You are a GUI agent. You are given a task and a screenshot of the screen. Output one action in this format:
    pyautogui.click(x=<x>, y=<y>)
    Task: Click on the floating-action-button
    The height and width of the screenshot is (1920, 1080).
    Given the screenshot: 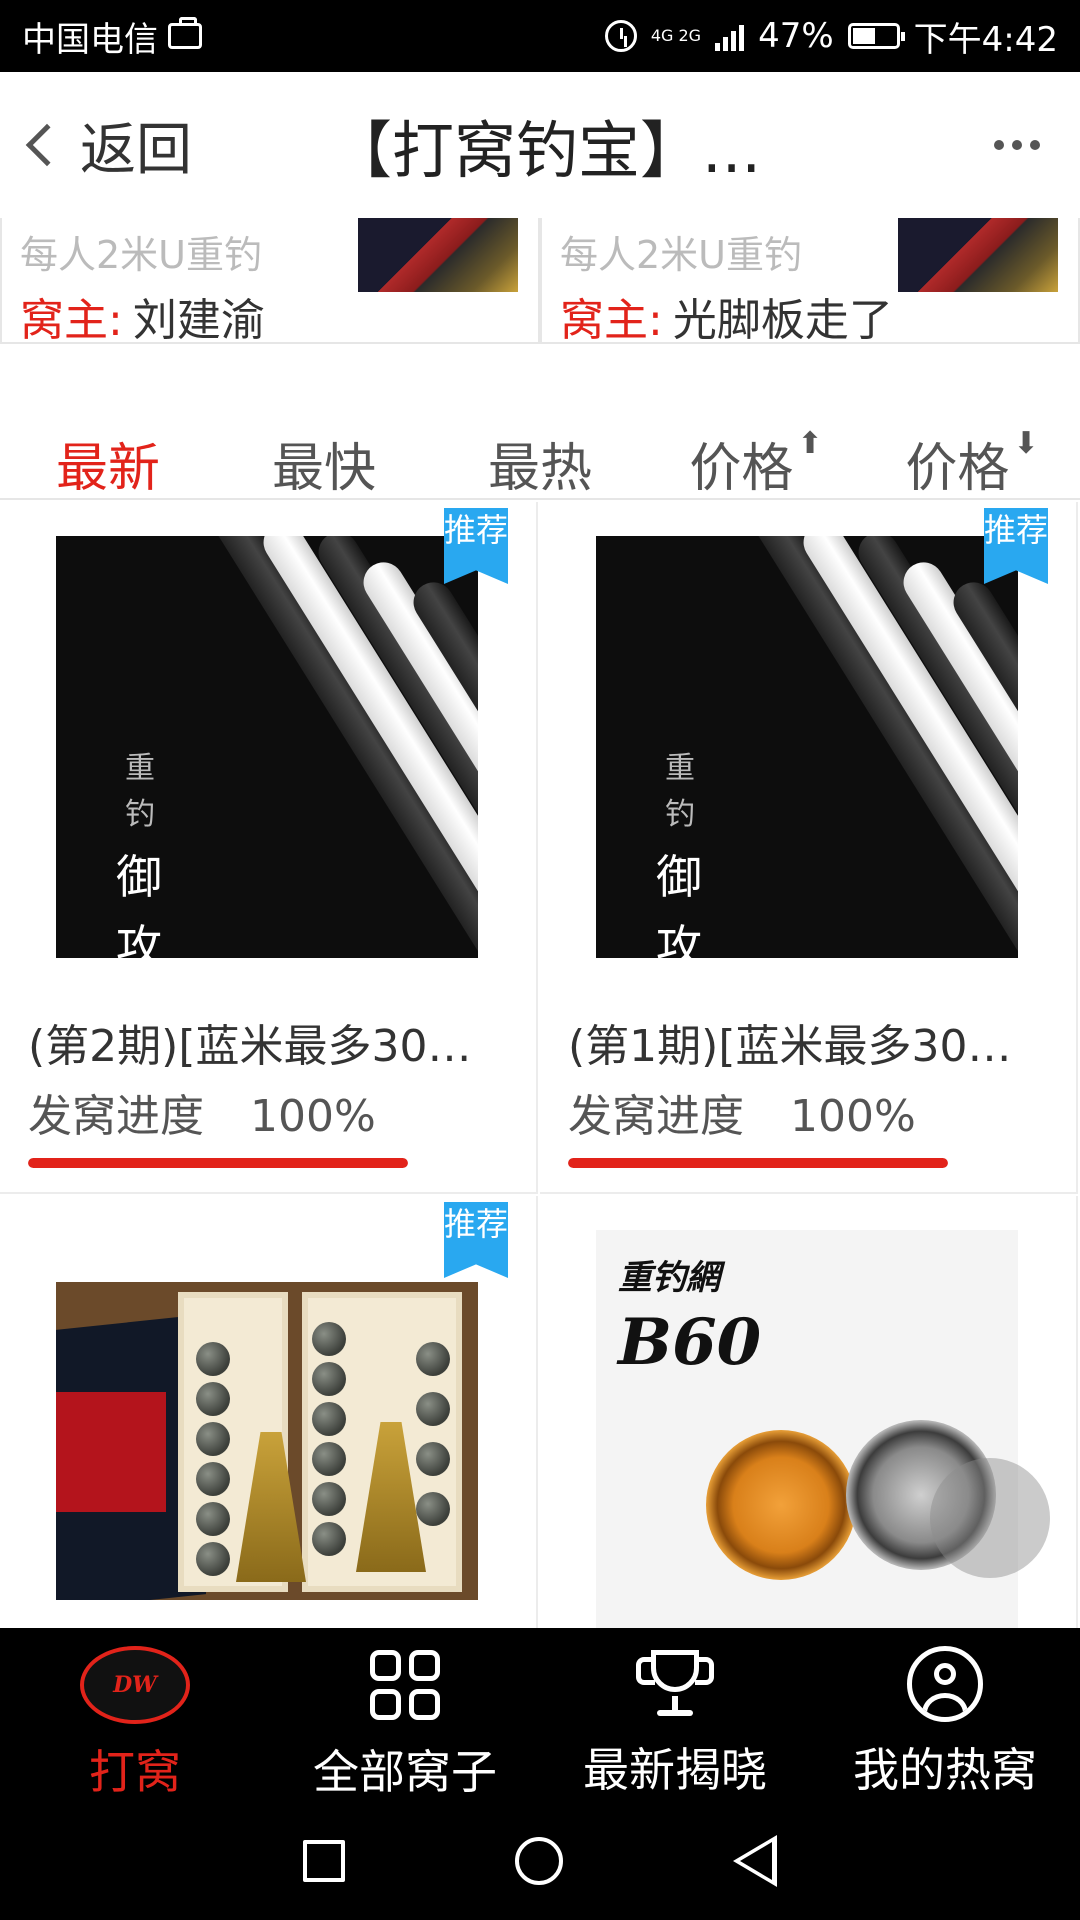 What is the action you would take?
    pyautogui.click(x=990, y=1518)
    